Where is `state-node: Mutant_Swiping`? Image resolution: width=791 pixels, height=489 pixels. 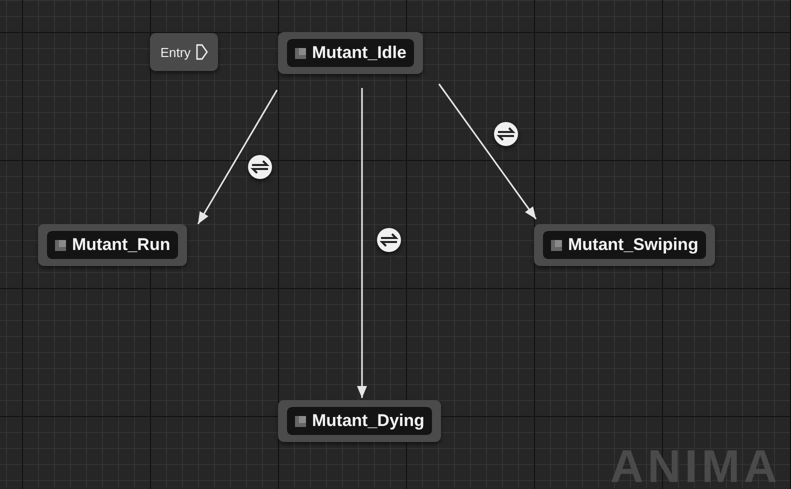
state-node: Mutant_Swiping is located at coordinates (625, 245).